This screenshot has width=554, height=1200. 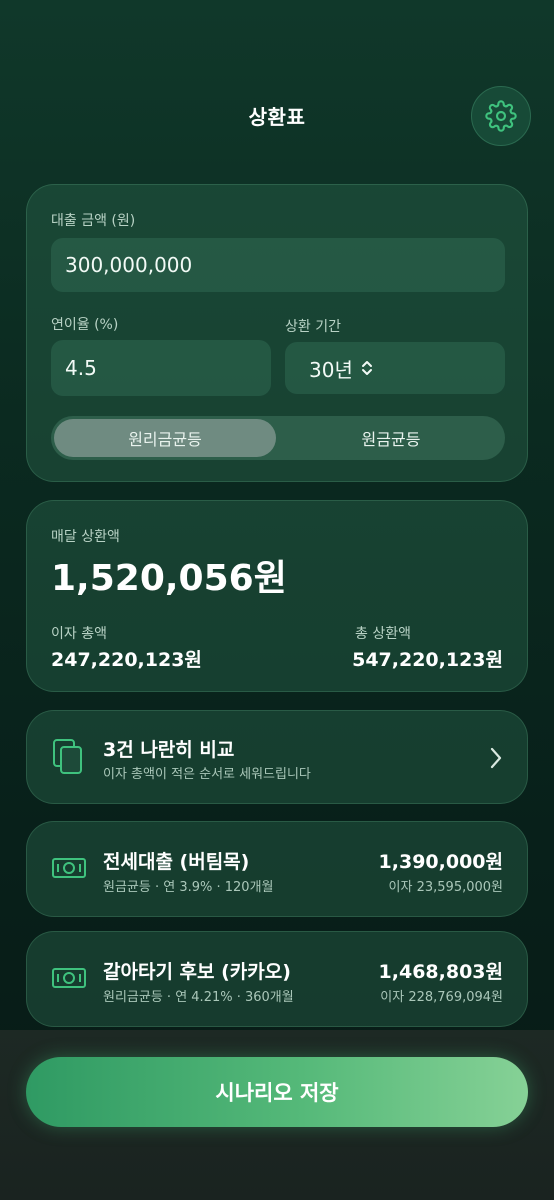 I want to click on scenario-title: 갈아타기 후보 (카카오), so click(x=197, y=972).